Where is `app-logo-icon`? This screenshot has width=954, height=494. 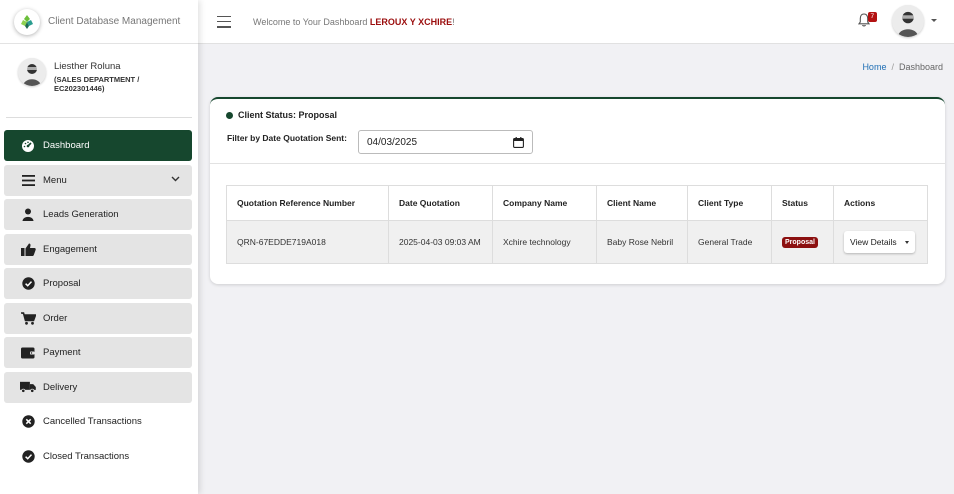 app-logo-icon is located at coordinates (27, 21).